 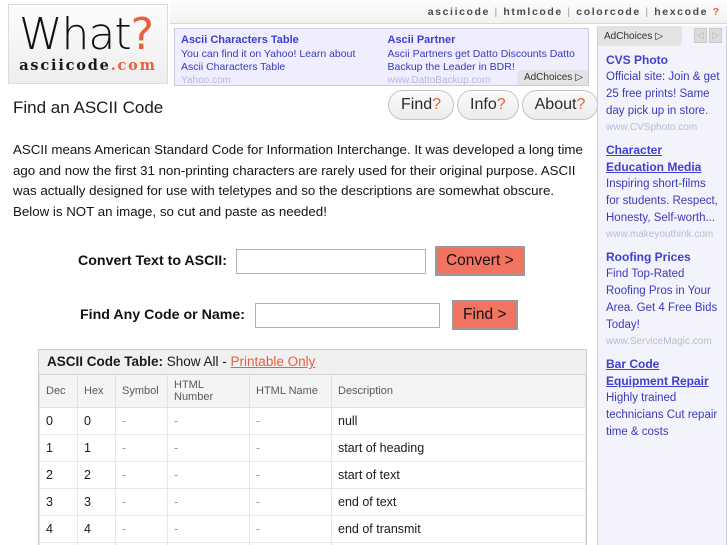 I want to click on tab-info: Info?, so click(x=488, y=105).